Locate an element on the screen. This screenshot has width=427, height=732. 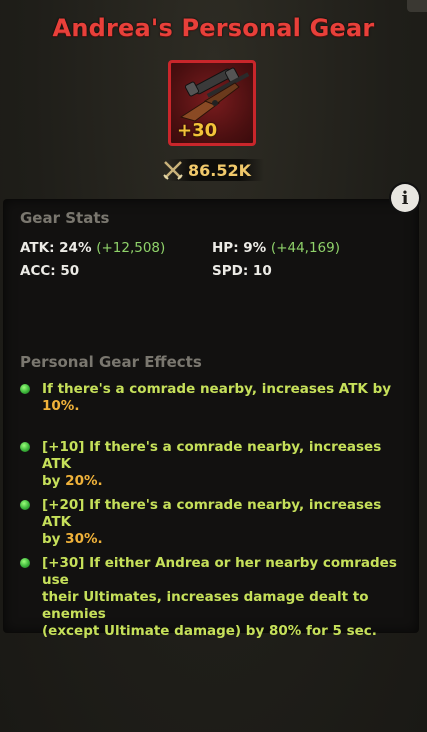
stat-hp: HP: 9% (+44,169) is located at coordinates (276, 248).